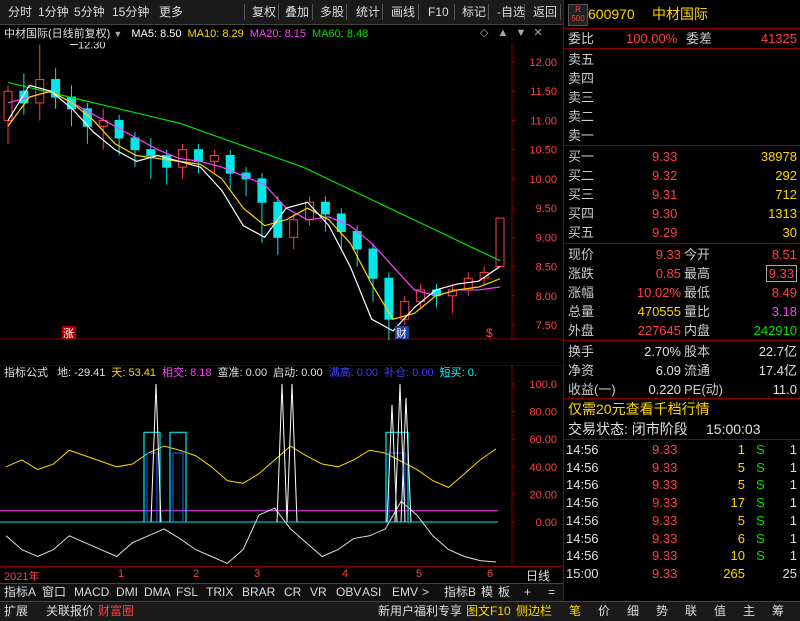 This screenshot has height=621, width=800. What do you see at coordinates (348, 592) in the screenshot?
I see `indicator-tab: OBV` at bounding box center [348, 592].